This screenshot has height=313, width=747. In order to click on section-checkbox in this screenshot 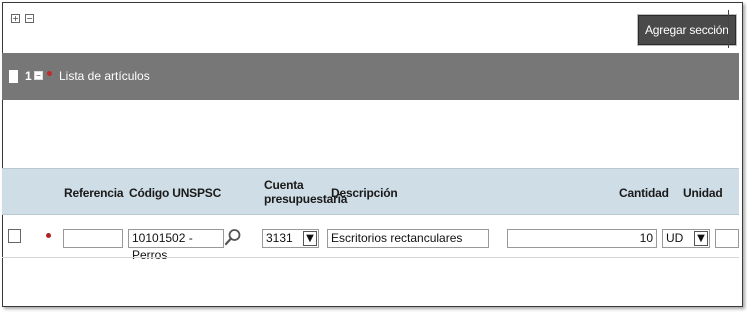, I will do `click(13, 76)`.